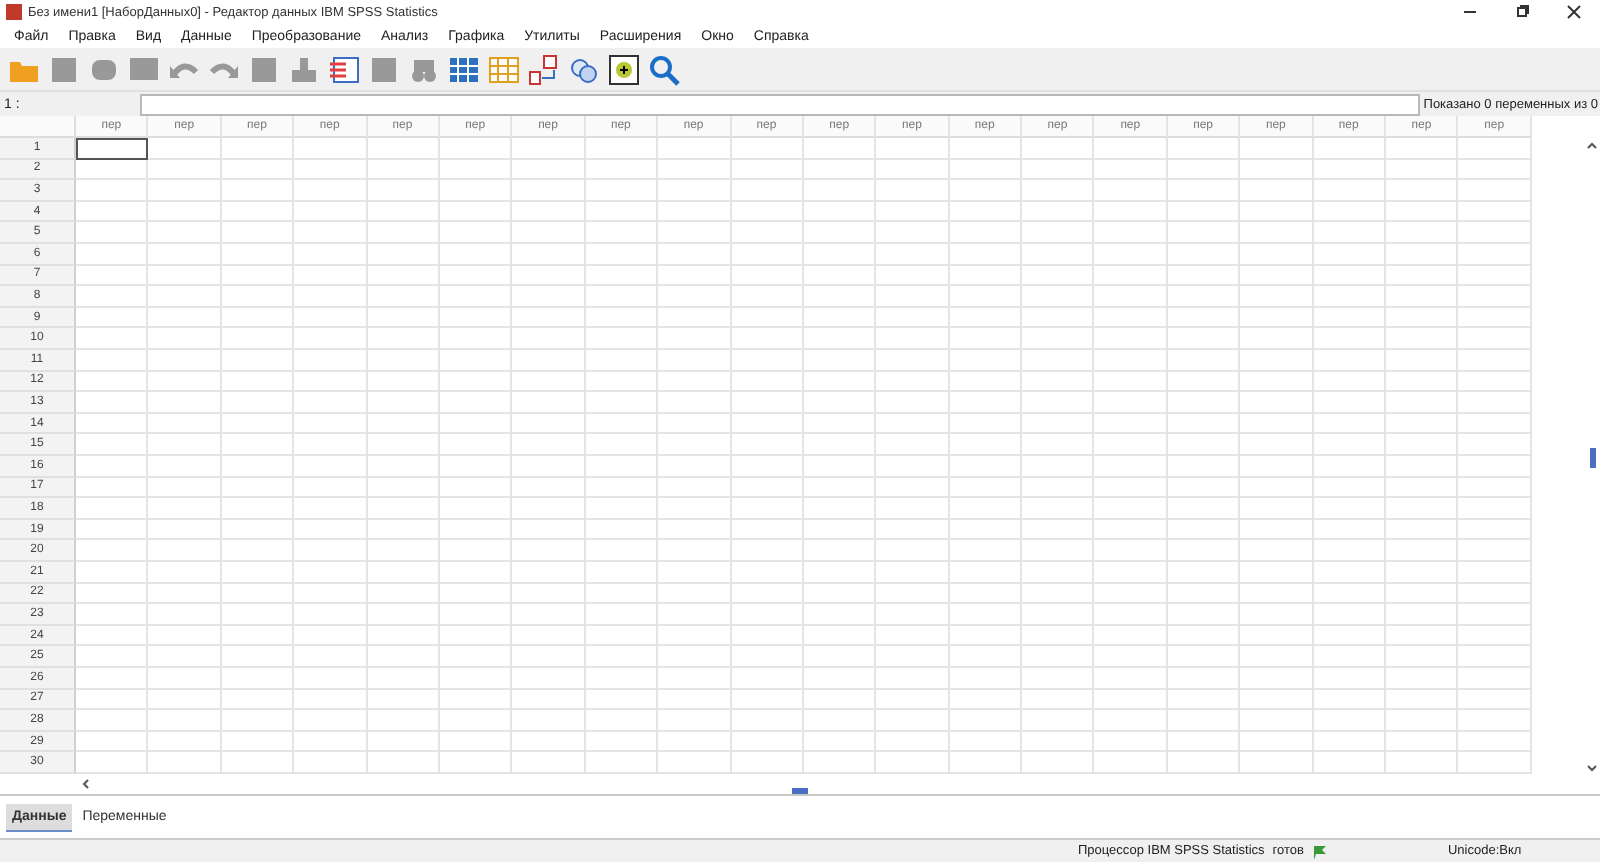 The width and height of the screenshot is (1600, 862). What do you see at coordinates (344, 69) in the screenshot?
I see `variables-icon` at bounding box center [344, 69].